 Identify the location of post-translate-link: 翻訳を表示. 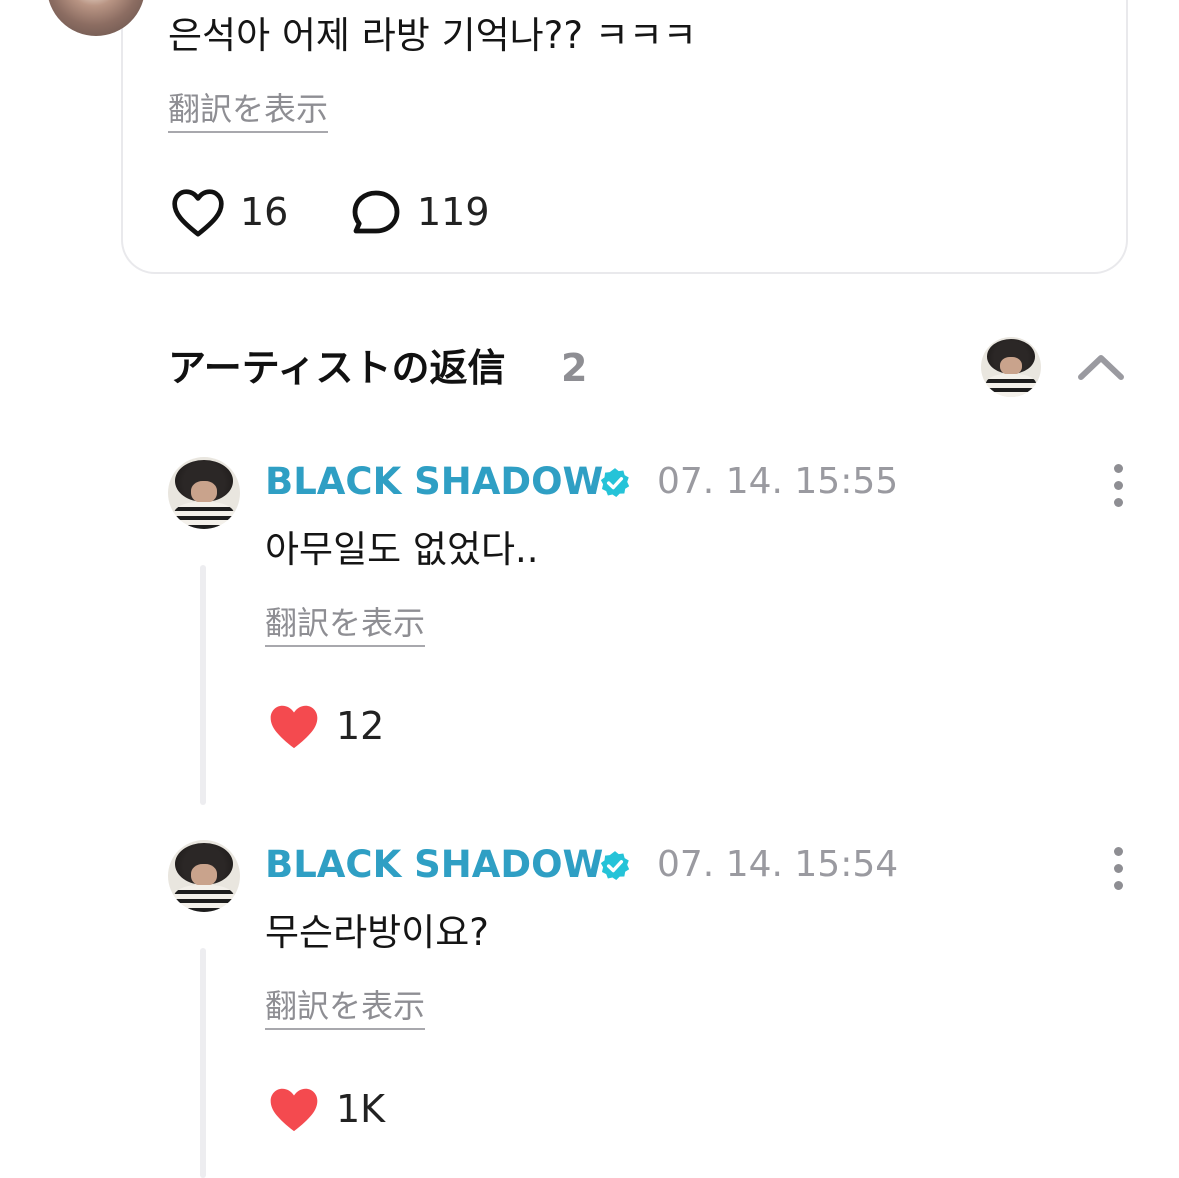
(248, 111).